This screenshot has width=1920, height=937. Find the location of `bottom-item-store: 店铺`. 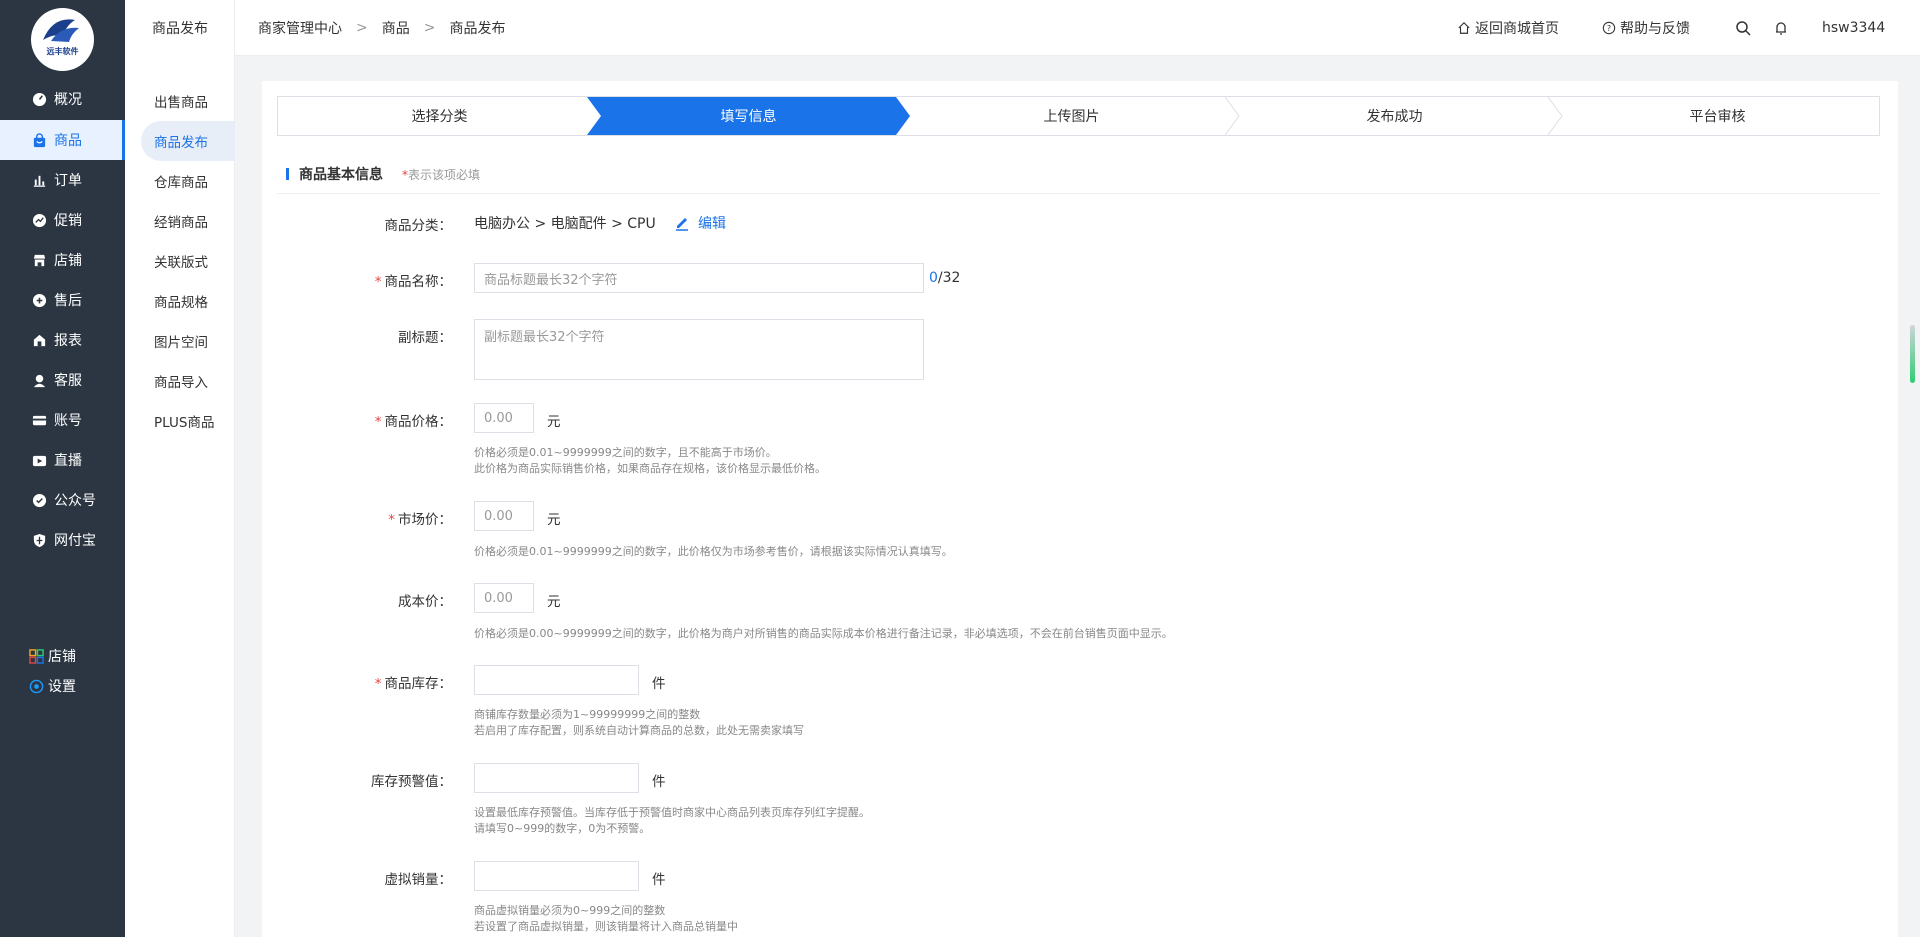

bottom-item-store: 店铺 is located at coordinates (52, 656).